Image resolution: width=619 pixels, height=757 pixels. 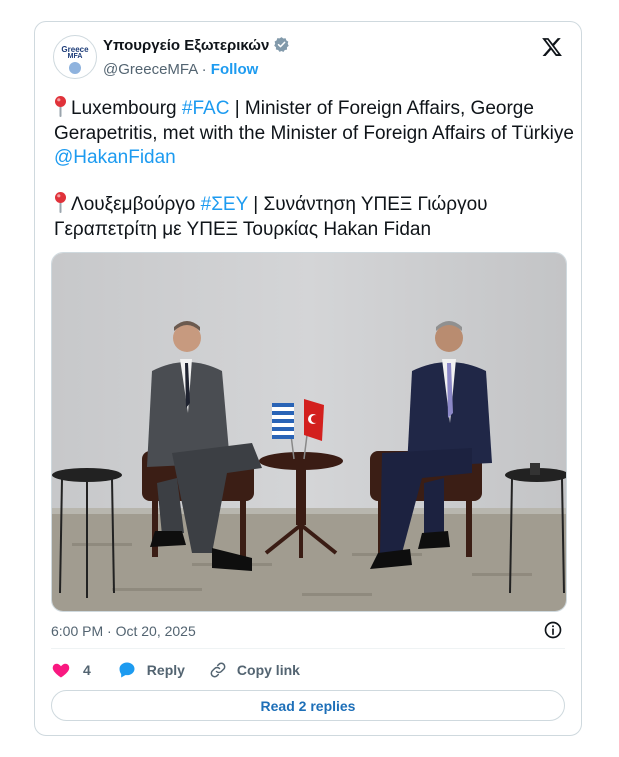 What do you see at coordinates (87, 670) in the screenshot?
I see `like-count: 4` at bounding box center [87, 670].